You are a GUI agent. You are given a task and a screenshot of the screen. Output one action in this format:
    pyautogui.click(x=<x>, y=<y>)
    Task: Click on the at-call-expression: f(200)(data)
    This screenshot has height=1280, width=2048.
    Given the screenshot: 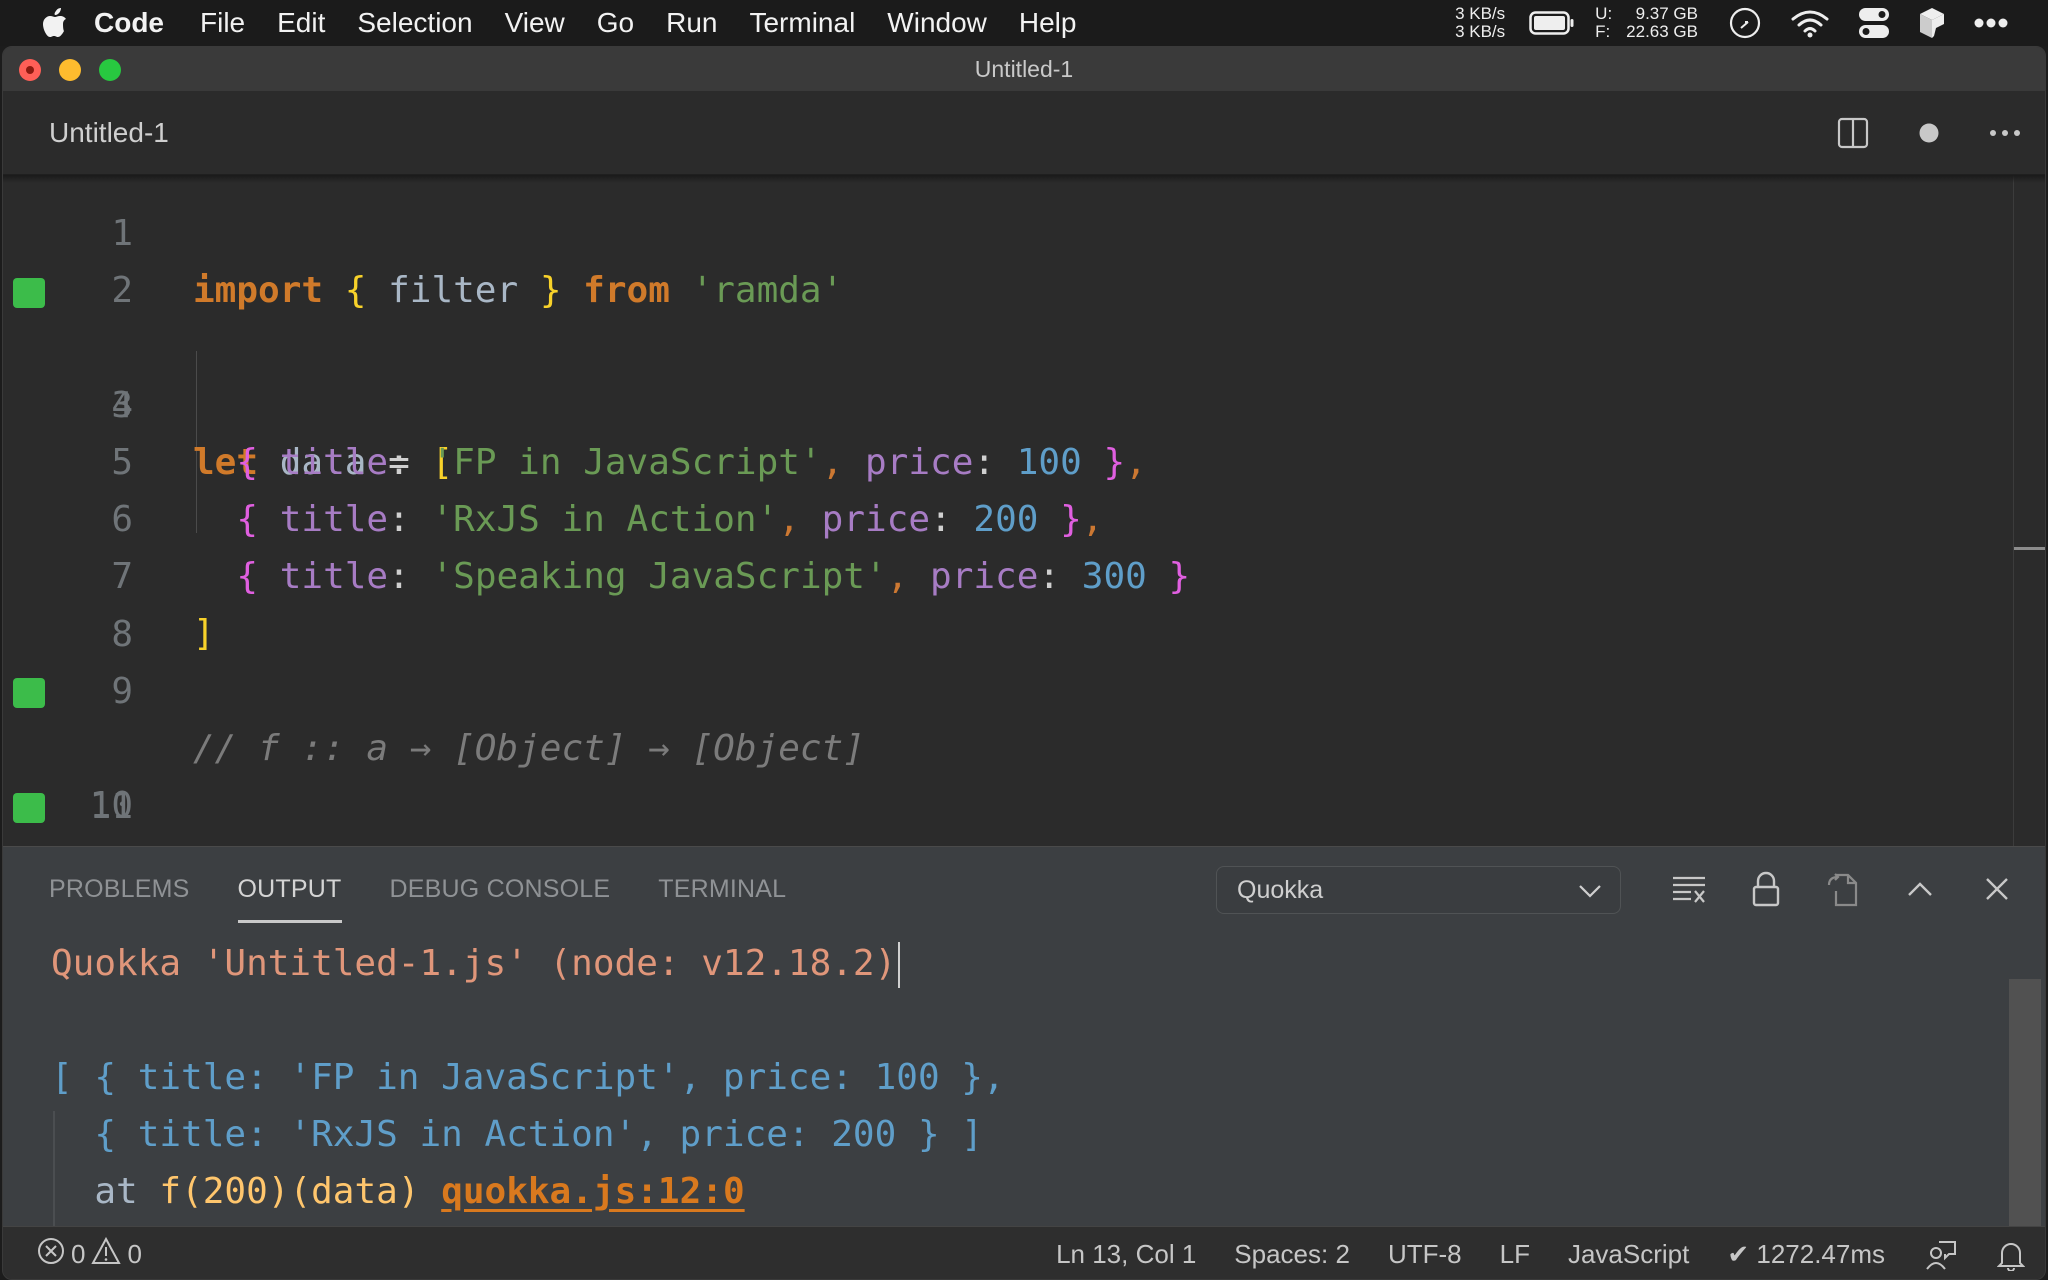 What is the action you would take?
    pyautogui.click(x=289, y=1191)
    